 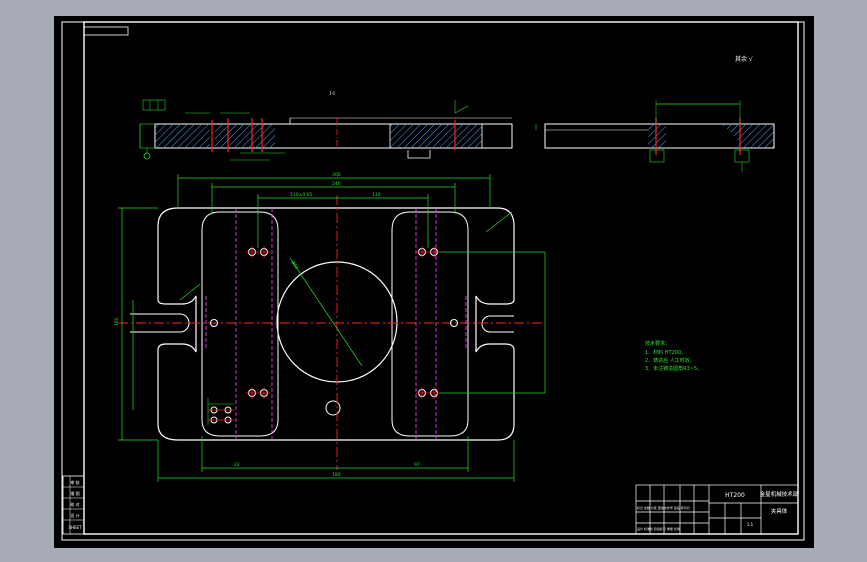 I want to click on section-view-side, so click(x=655, y=136).